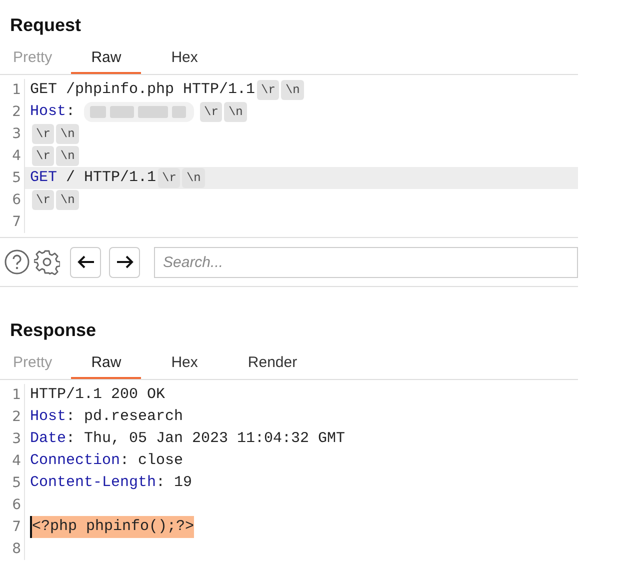  I want to click on header-name: GET, so click(44, 178).